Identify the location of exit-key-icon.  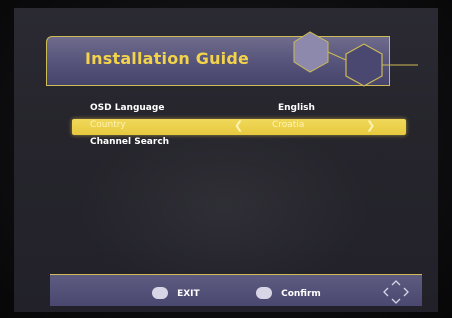
(160, 292).